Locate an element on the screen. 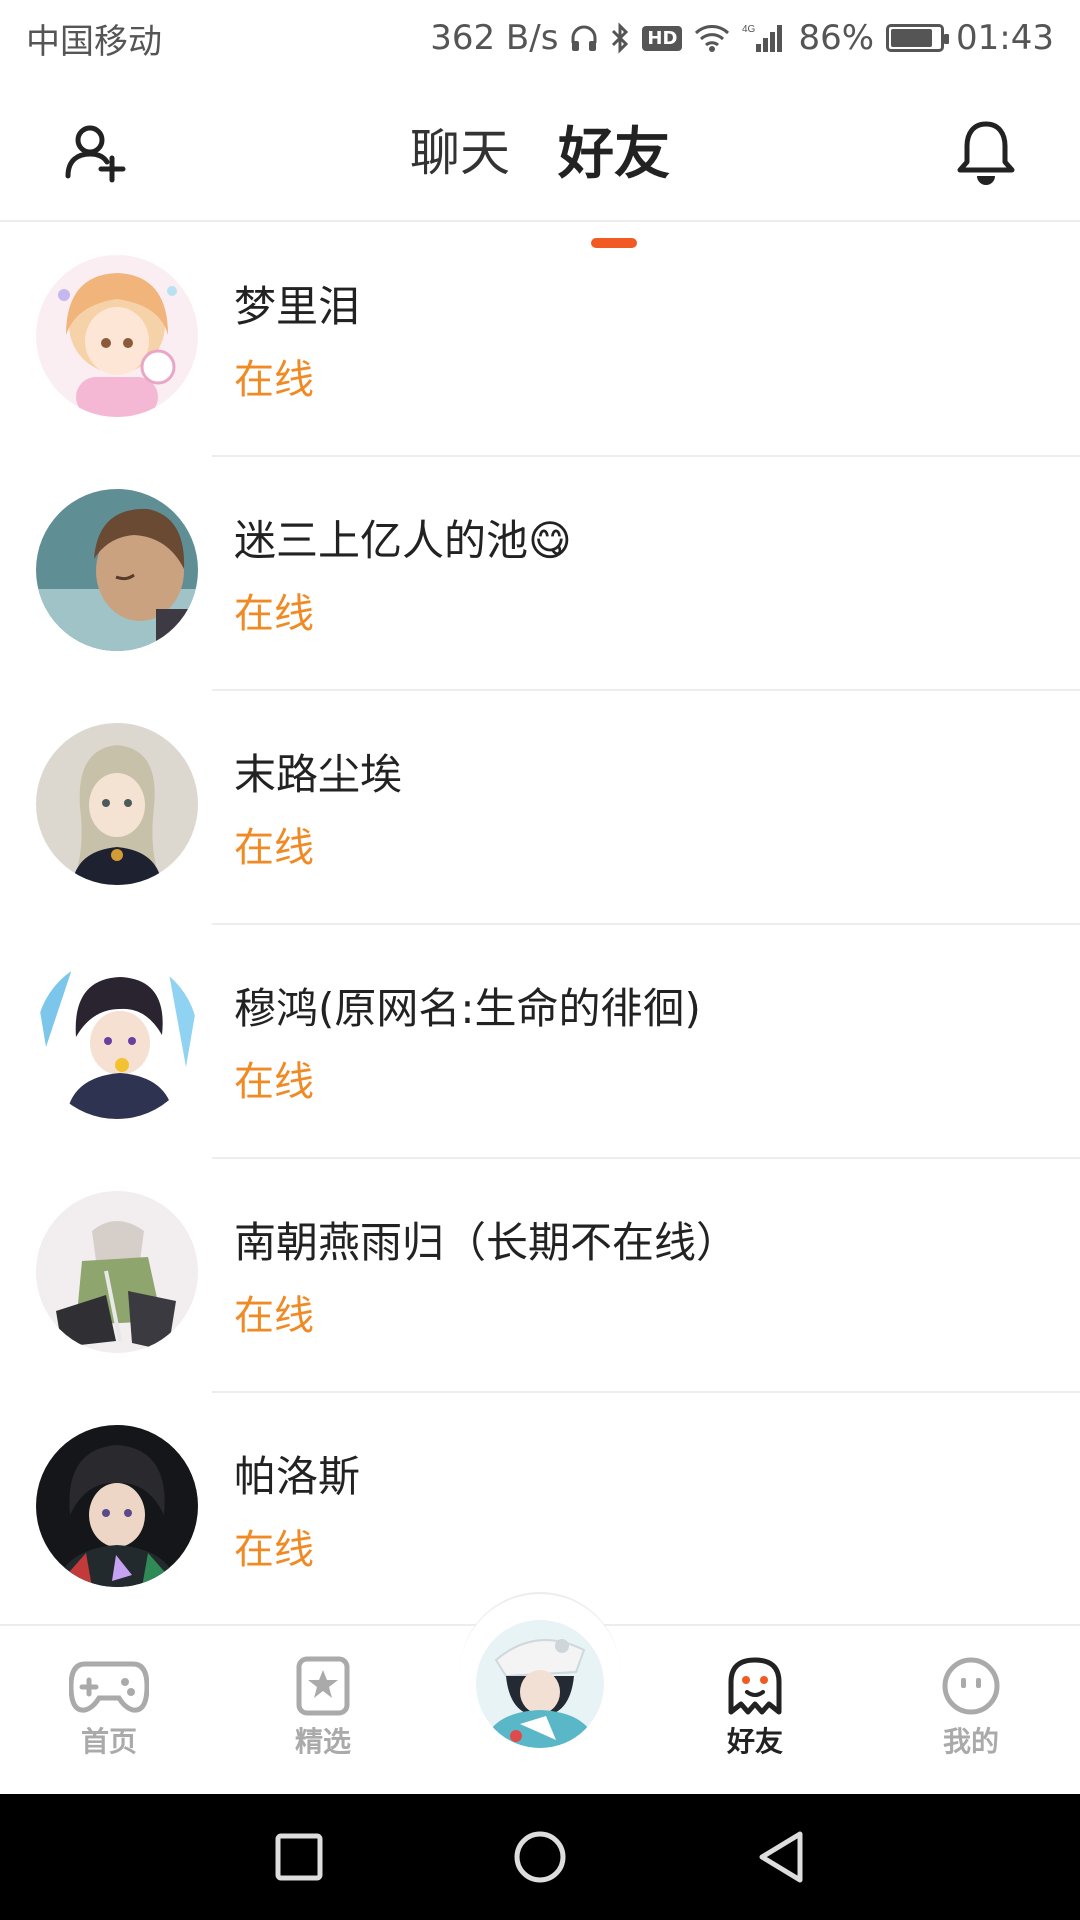 This screenshot has height=1920, width=1080. center-avatar-button is located at coordinates (540, 1684).